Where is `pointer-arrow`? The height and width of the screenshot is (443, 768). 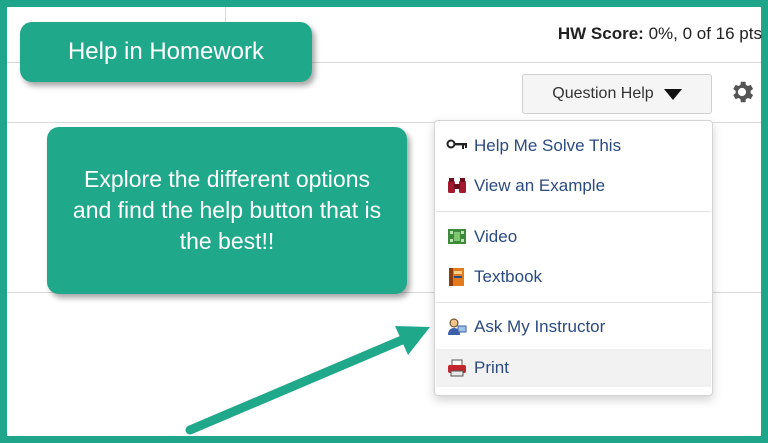
pointer-arrow is located at coordinates (307, 380).